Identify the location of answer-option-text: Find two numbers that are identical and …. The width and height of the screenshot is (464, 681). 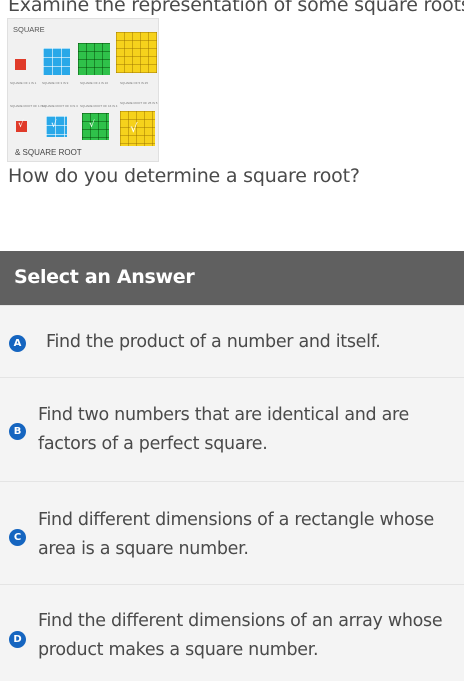
(224, 429).